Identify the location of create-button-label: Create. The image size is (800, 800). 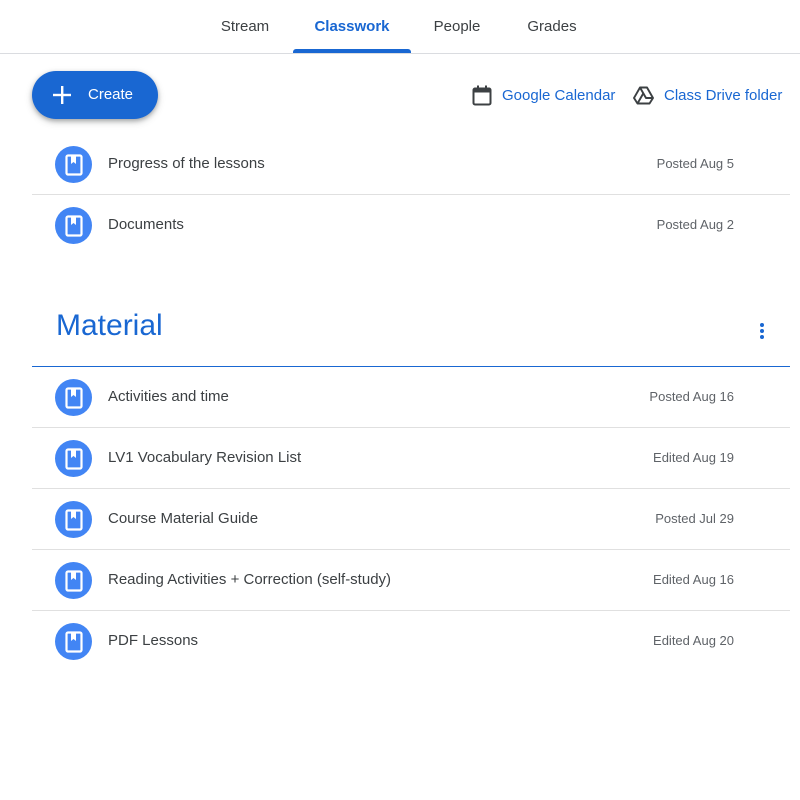
(111, 94).